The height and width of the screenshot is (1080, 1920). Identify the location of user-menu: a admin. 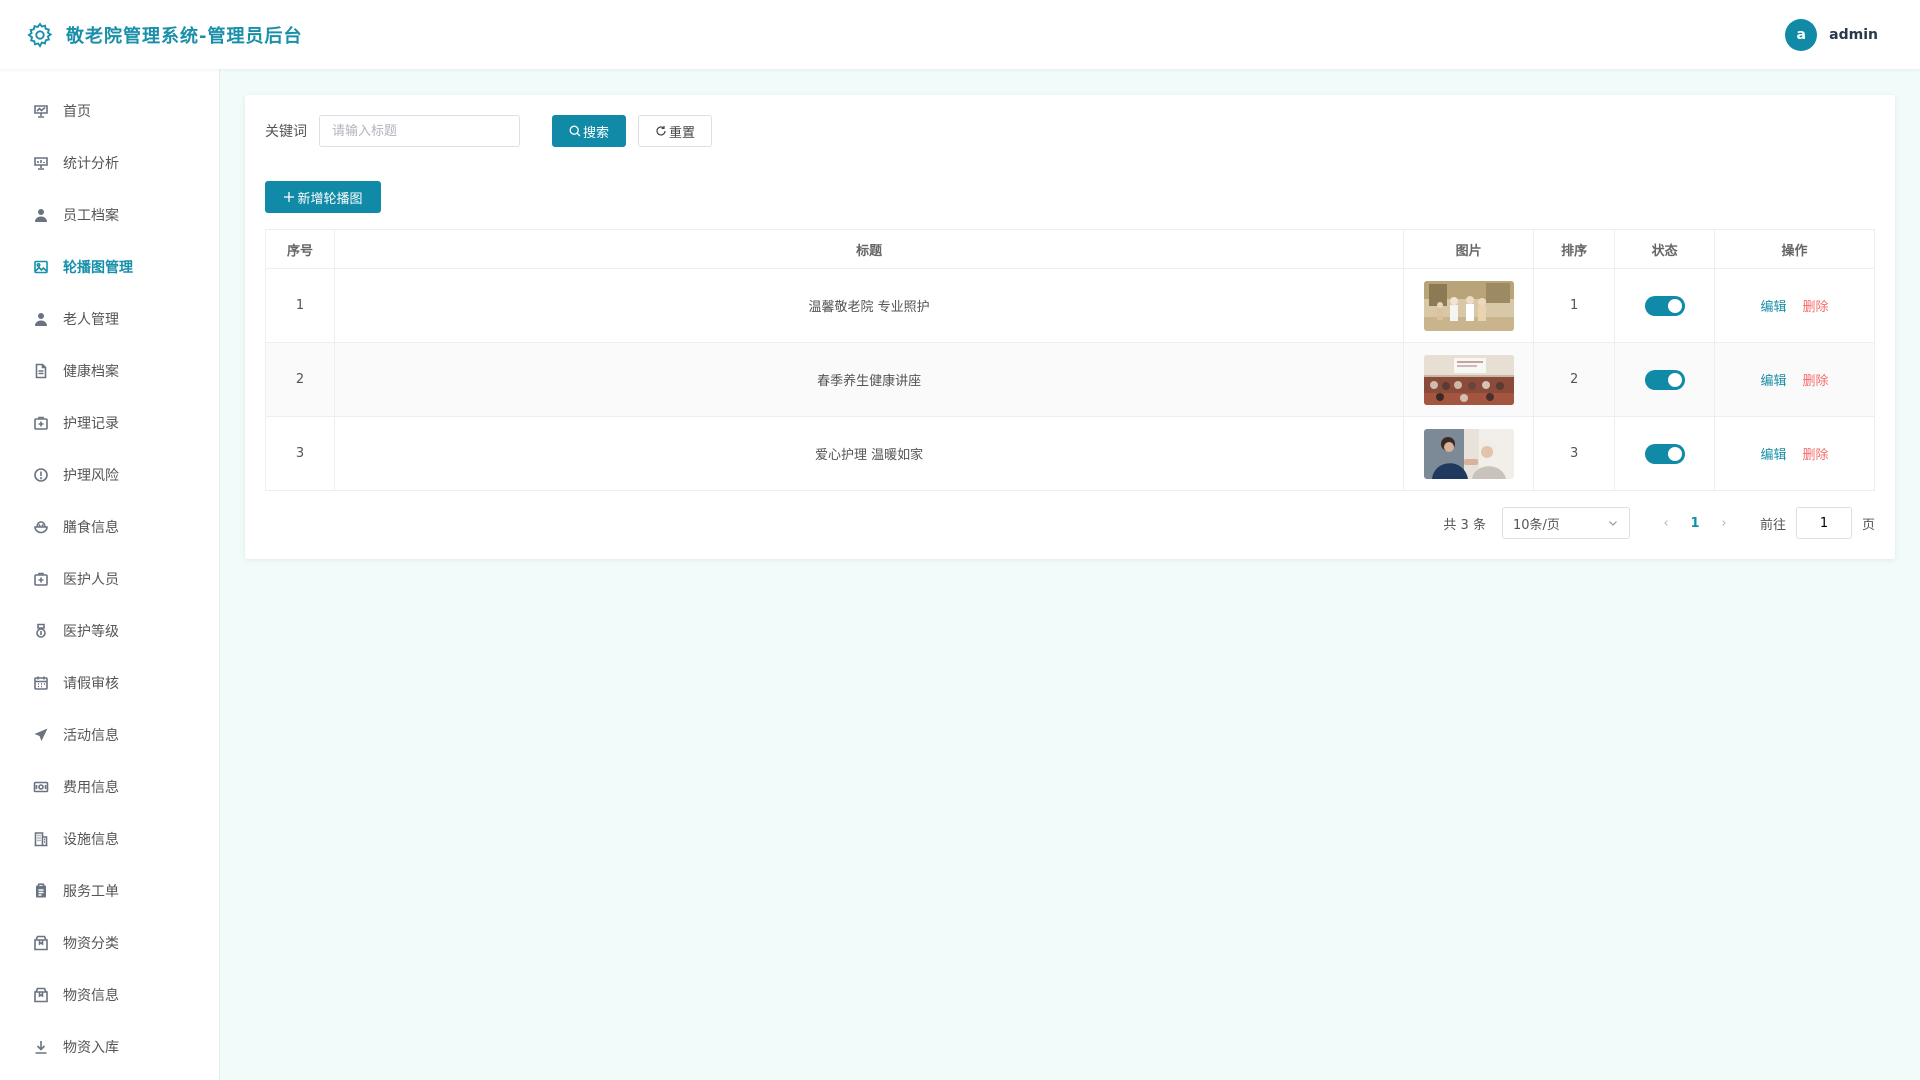
(1839, 34).